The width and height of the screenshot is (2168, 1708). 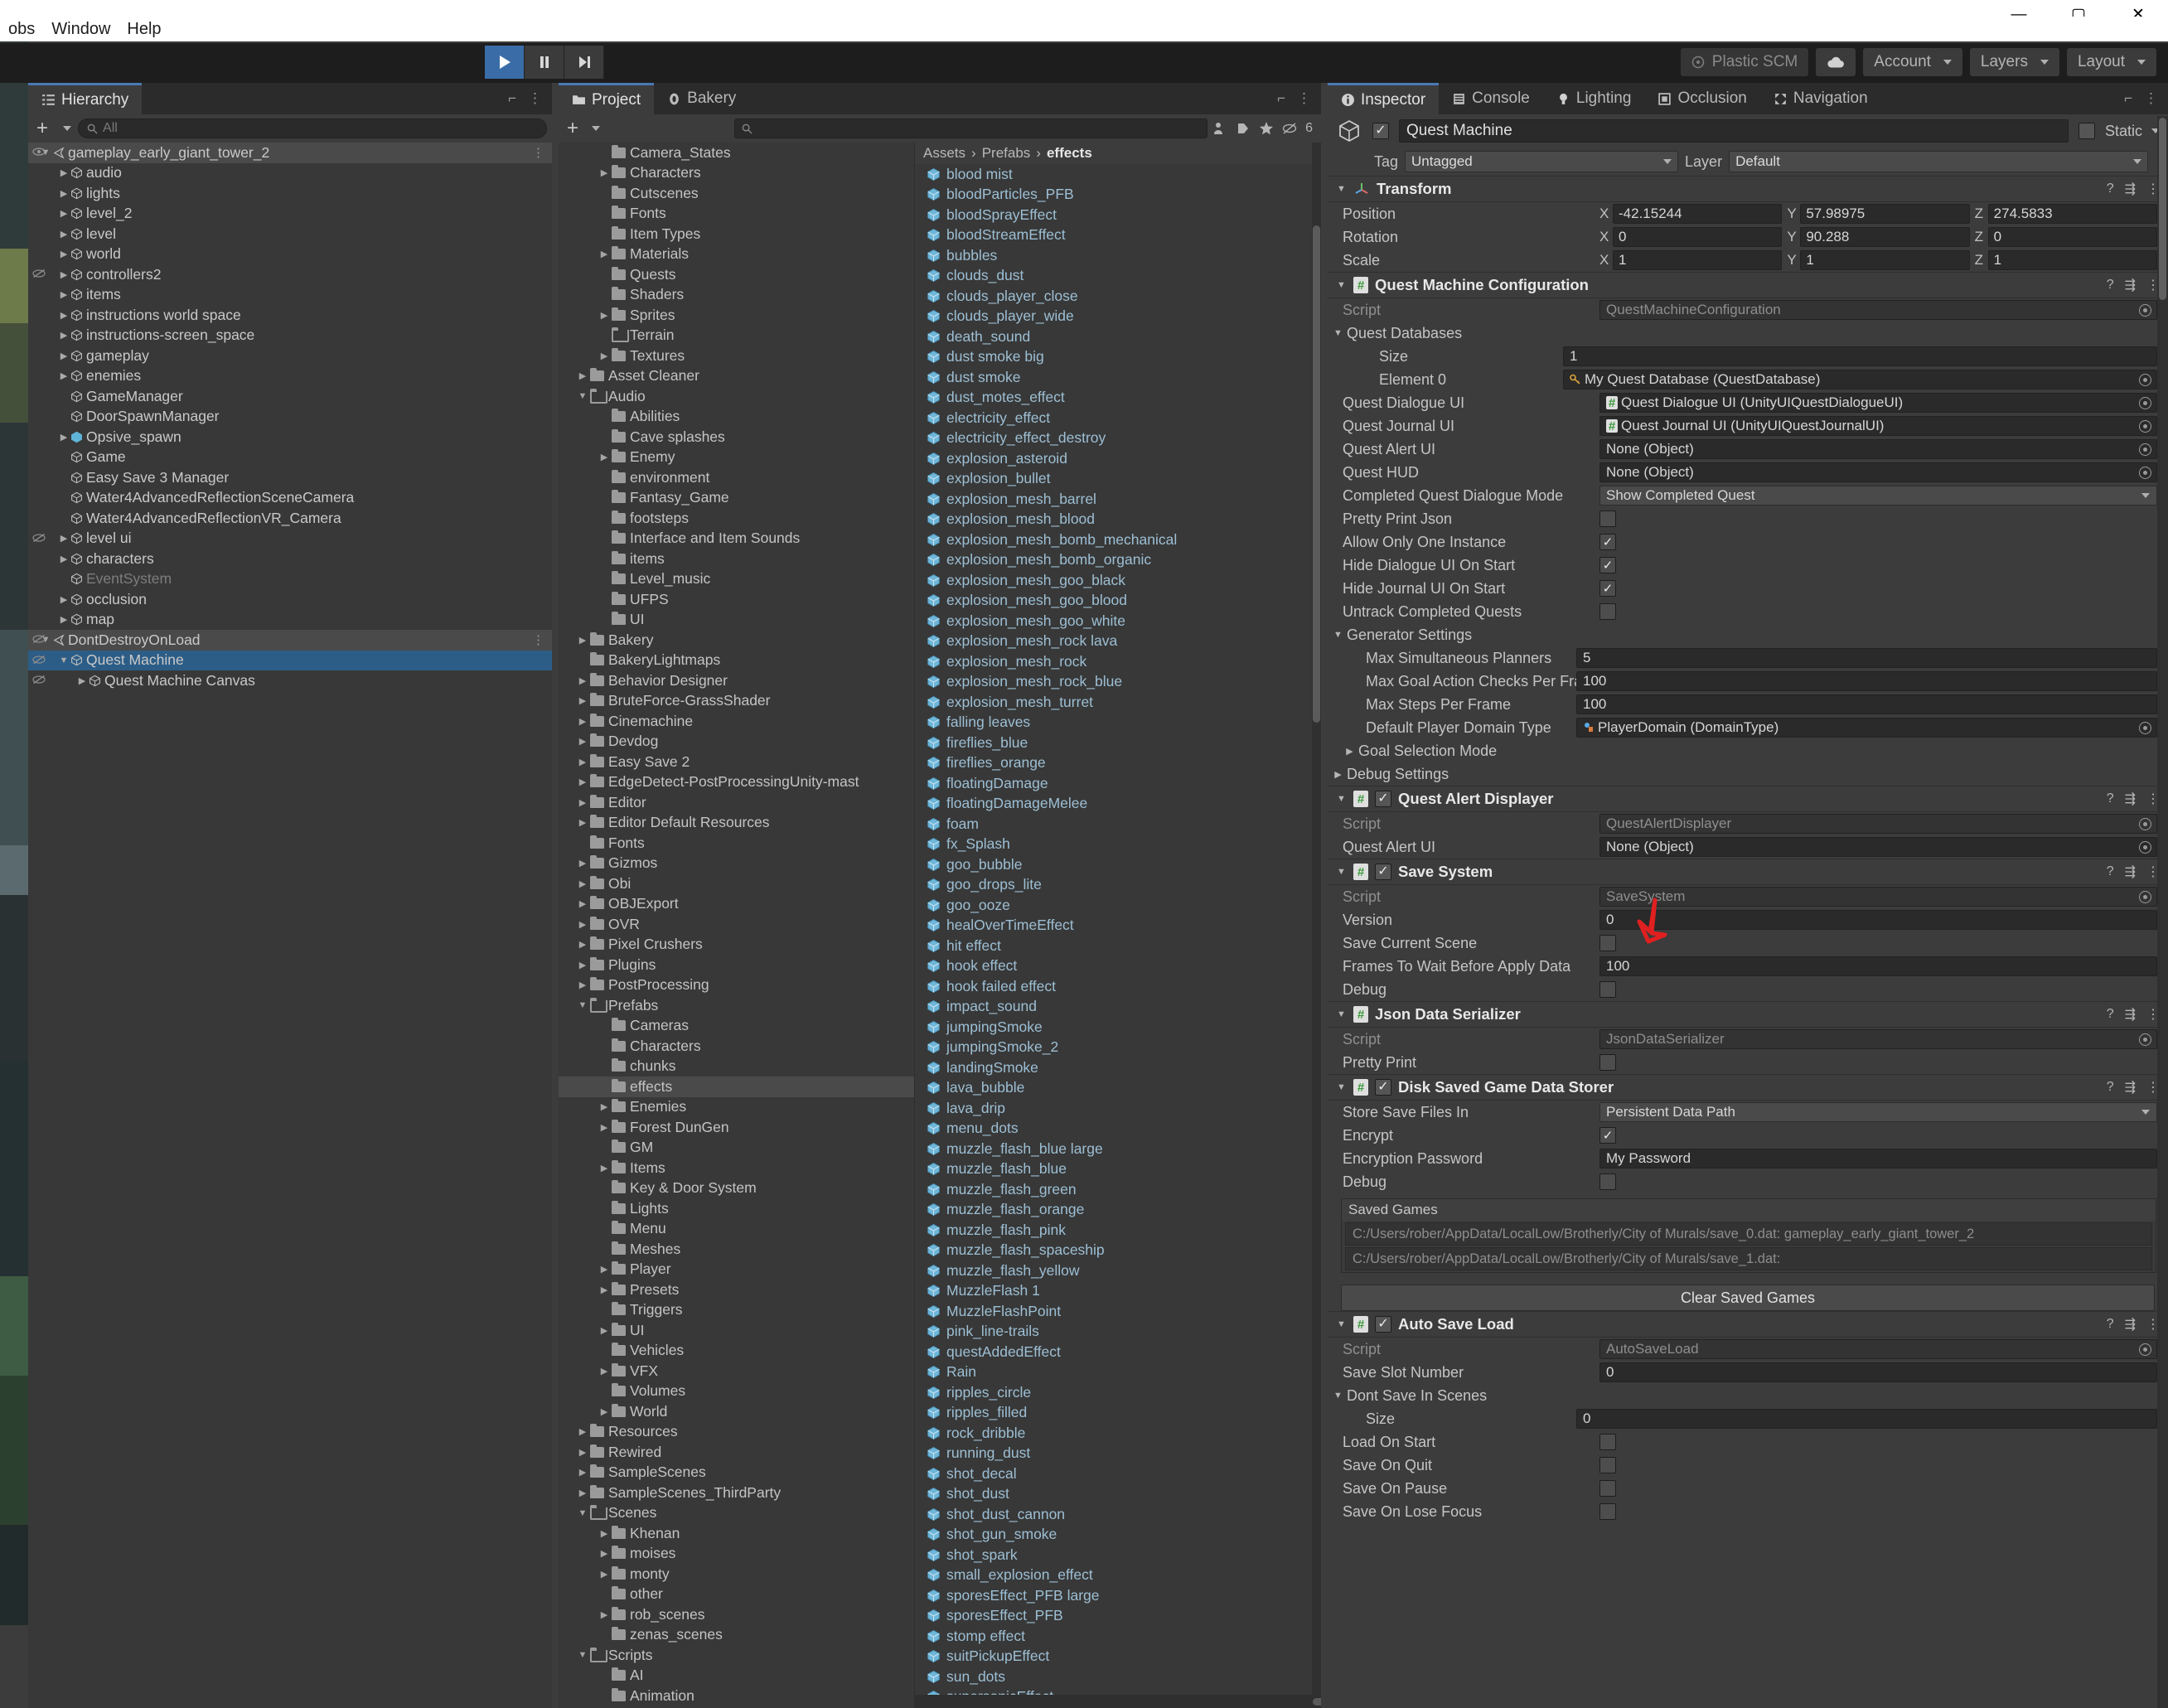 What do you see at coordinates (1607, 1488) in the screenshot?
I see `save-on-pause-checkbox` at bounding box center [1607, 1488].